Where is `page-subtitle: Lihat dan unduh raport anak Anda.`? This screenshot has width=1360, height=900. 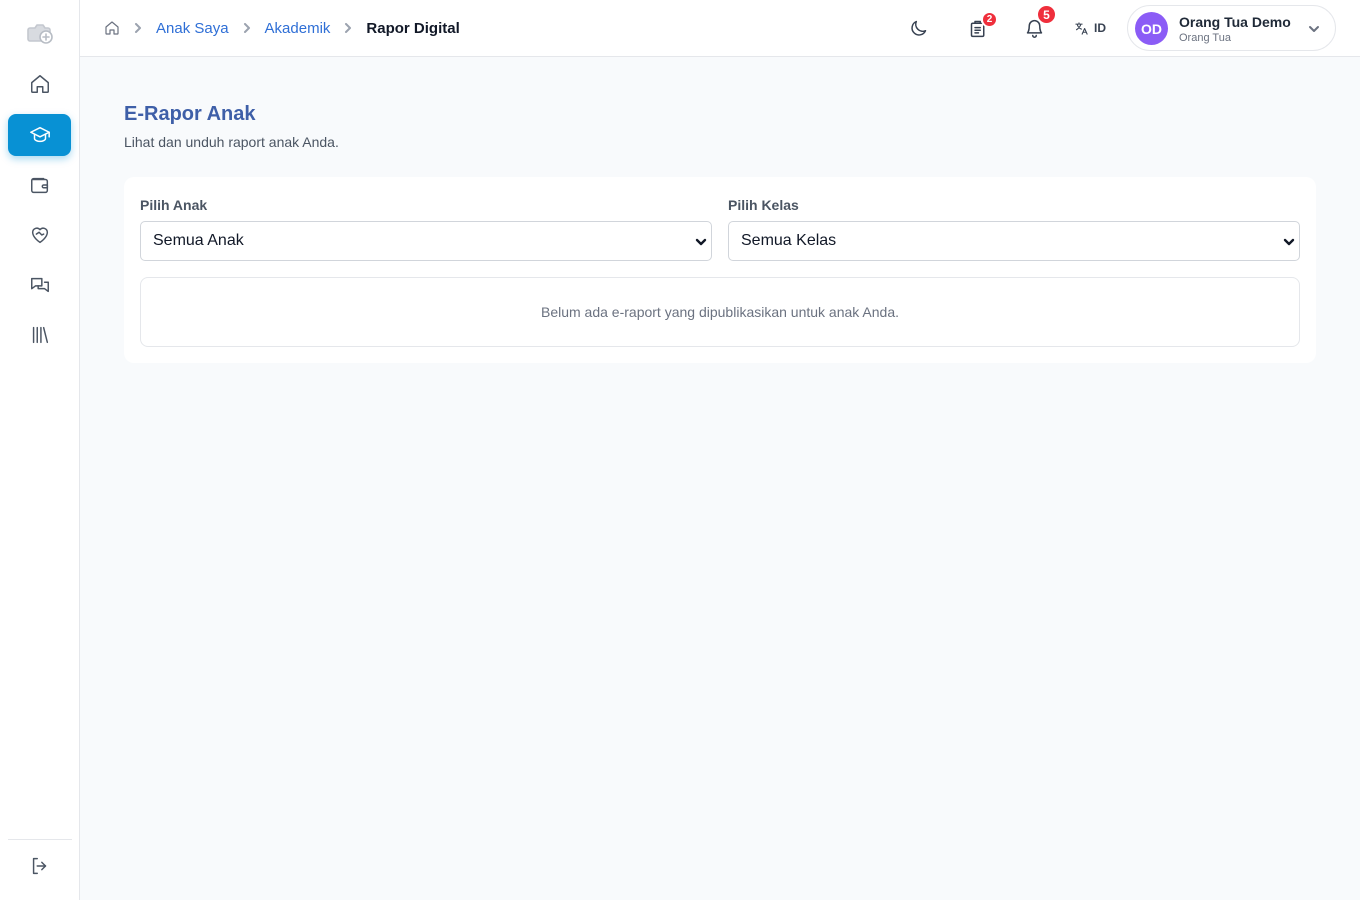
page-subtitle: Lihat dan unduh raport anak Anda. is located at coordinates (231, 142).